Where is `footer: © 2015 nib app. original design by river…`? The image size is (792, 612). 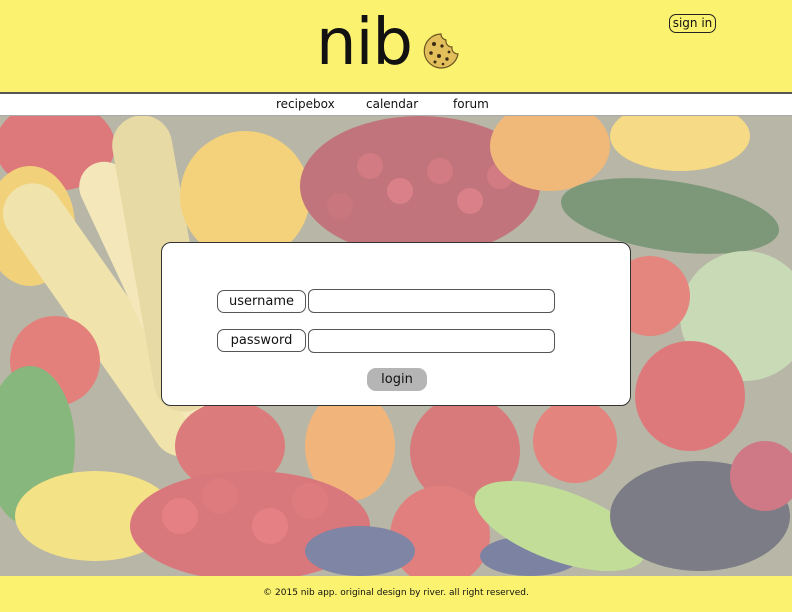 footer: © 2015 nib app. original design by river… is located at coordinates (396, 594).